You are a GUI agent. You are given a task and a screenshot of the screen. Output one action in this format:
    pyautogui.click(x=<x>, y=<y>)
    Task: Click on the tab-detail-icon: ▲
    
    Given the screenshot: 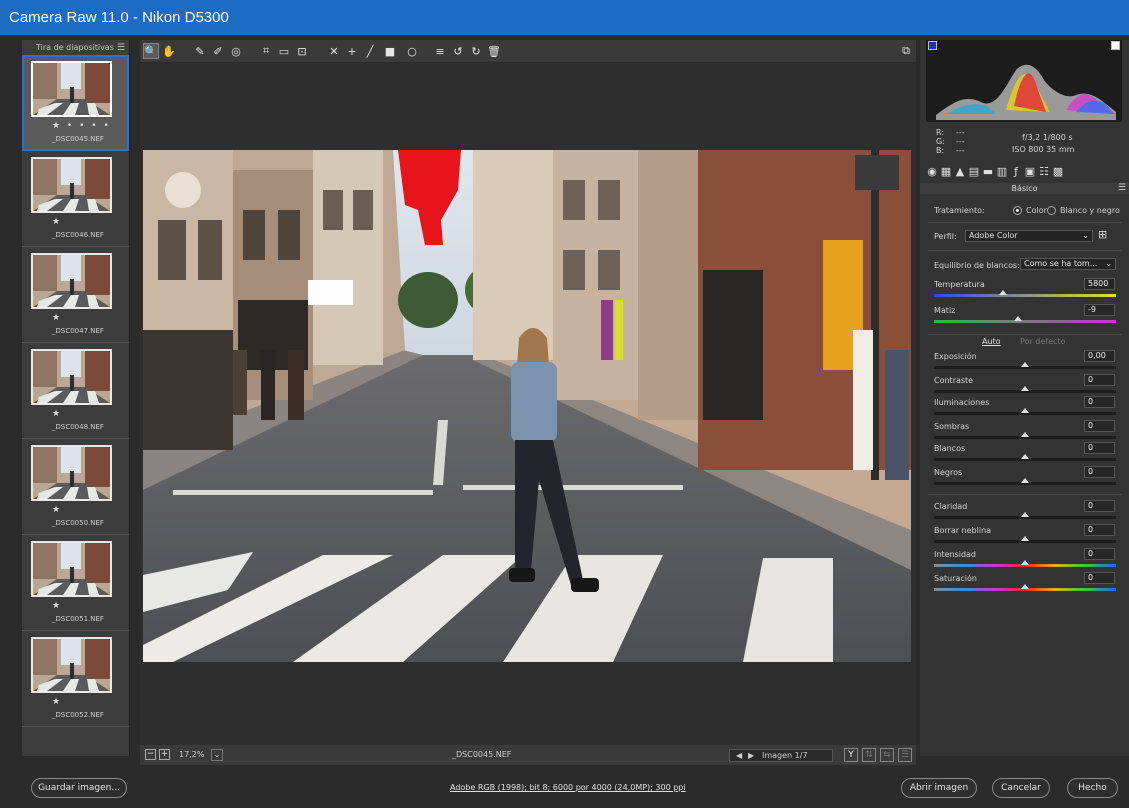 What is the action you would take?
    pyautogui.click(x=960, y=172)
    